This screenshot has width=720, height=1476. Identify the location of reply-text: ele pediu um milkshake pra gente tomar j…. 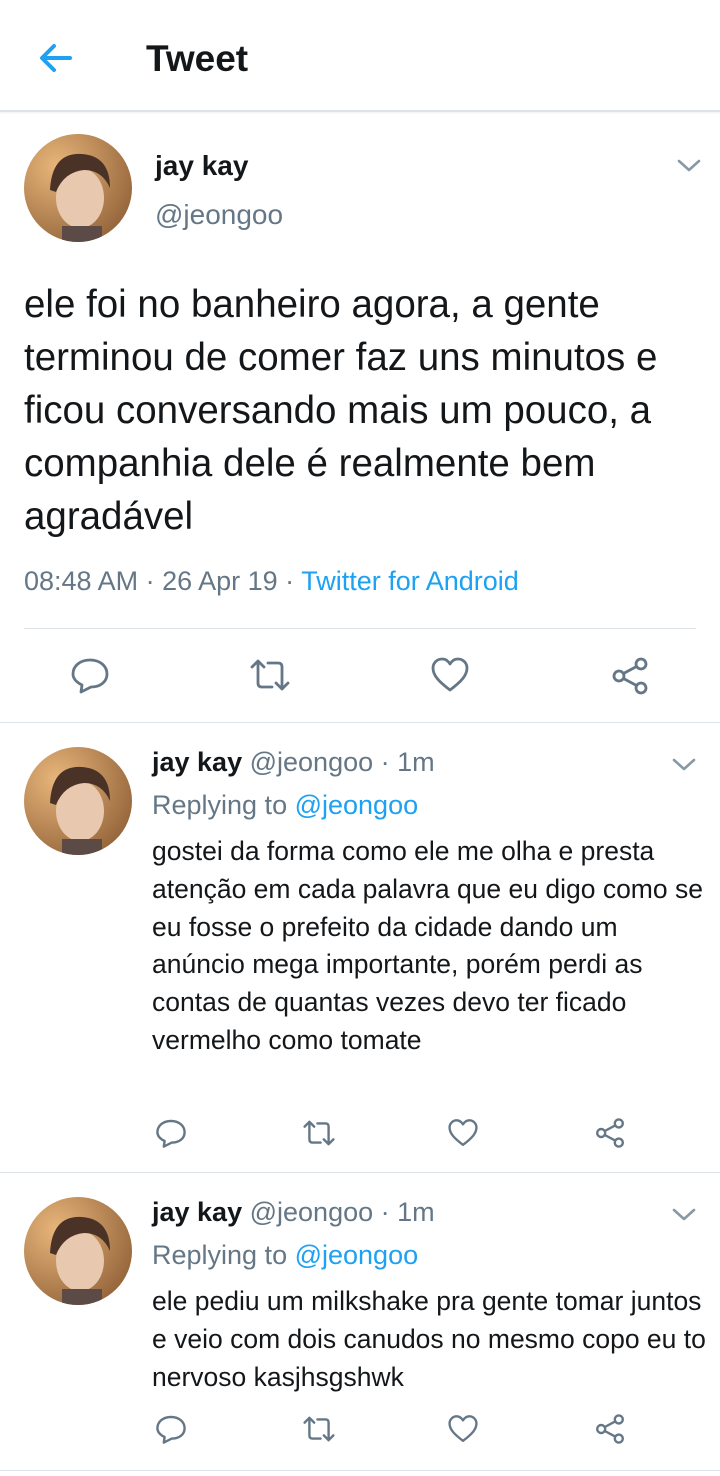
(429, 1339).